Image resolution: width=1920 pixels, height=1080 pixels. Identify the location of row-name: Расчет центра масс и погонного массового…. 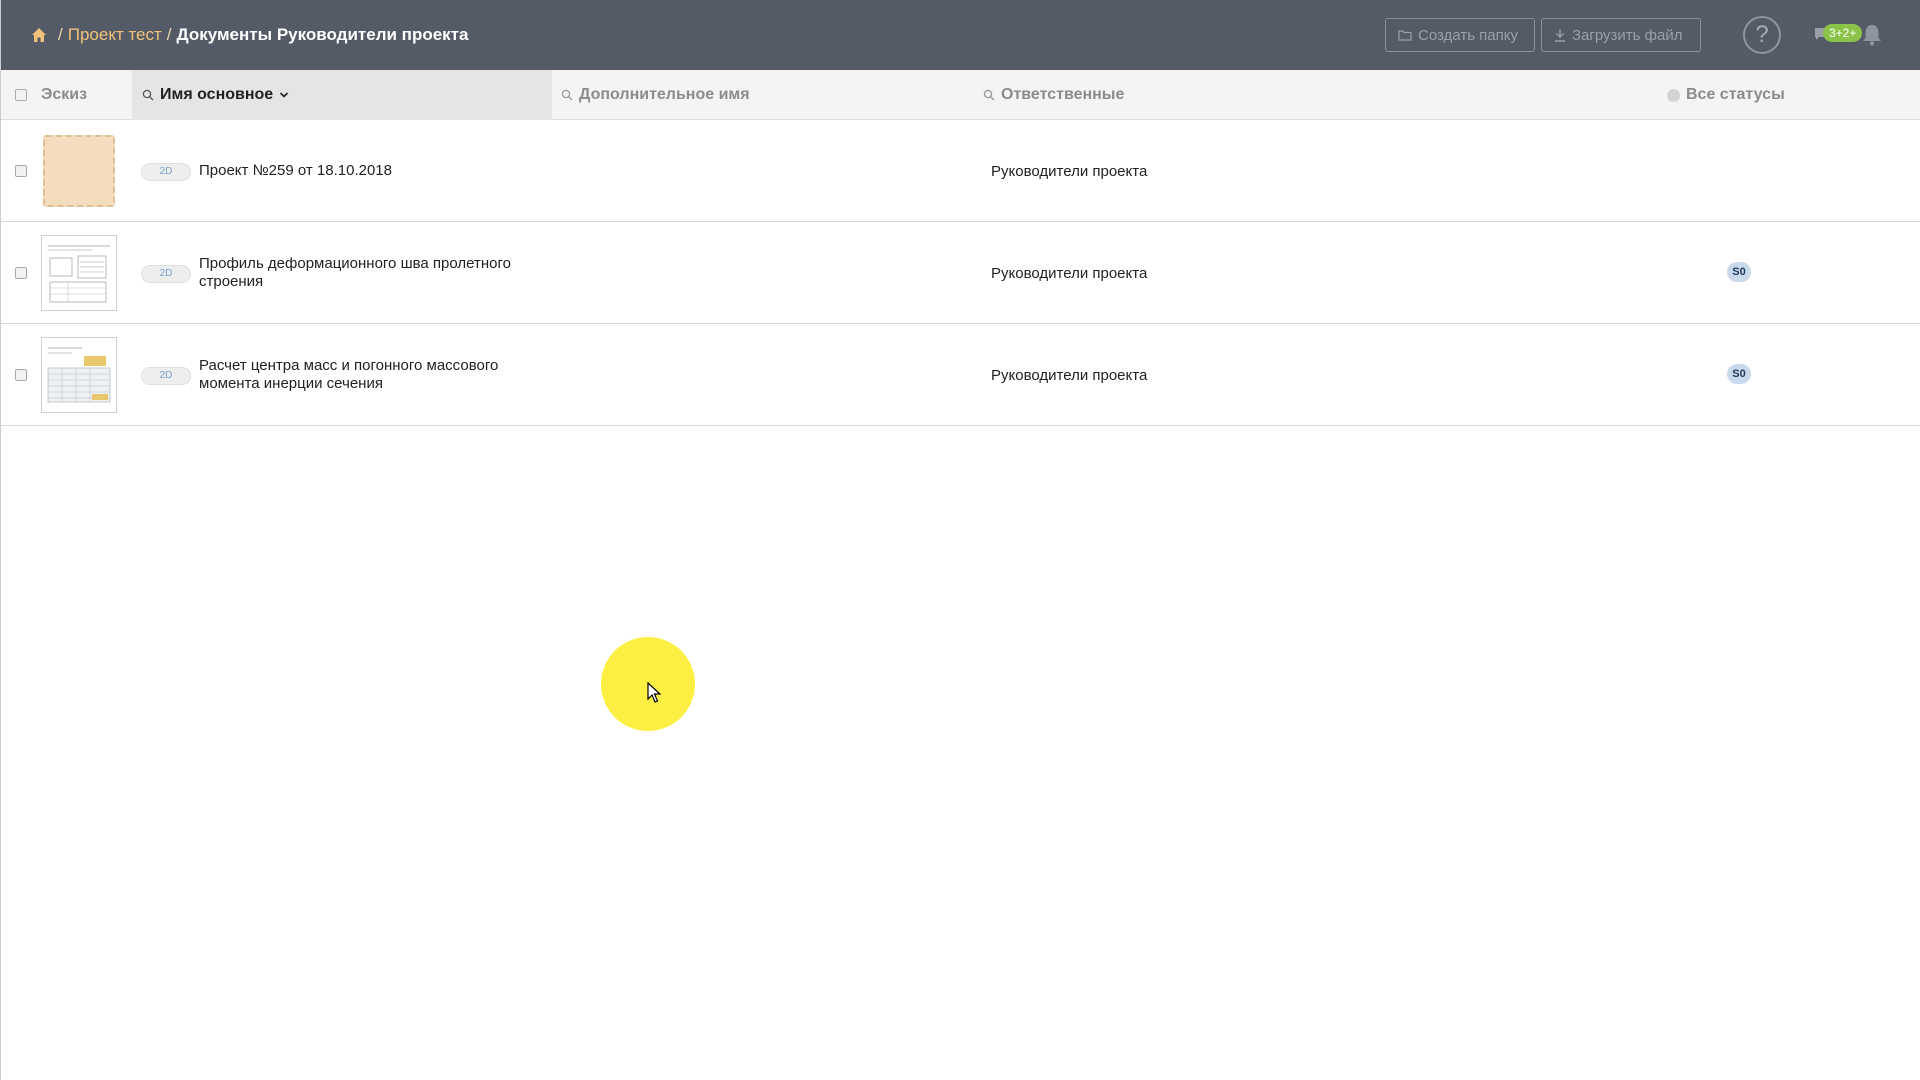
(364, 375).